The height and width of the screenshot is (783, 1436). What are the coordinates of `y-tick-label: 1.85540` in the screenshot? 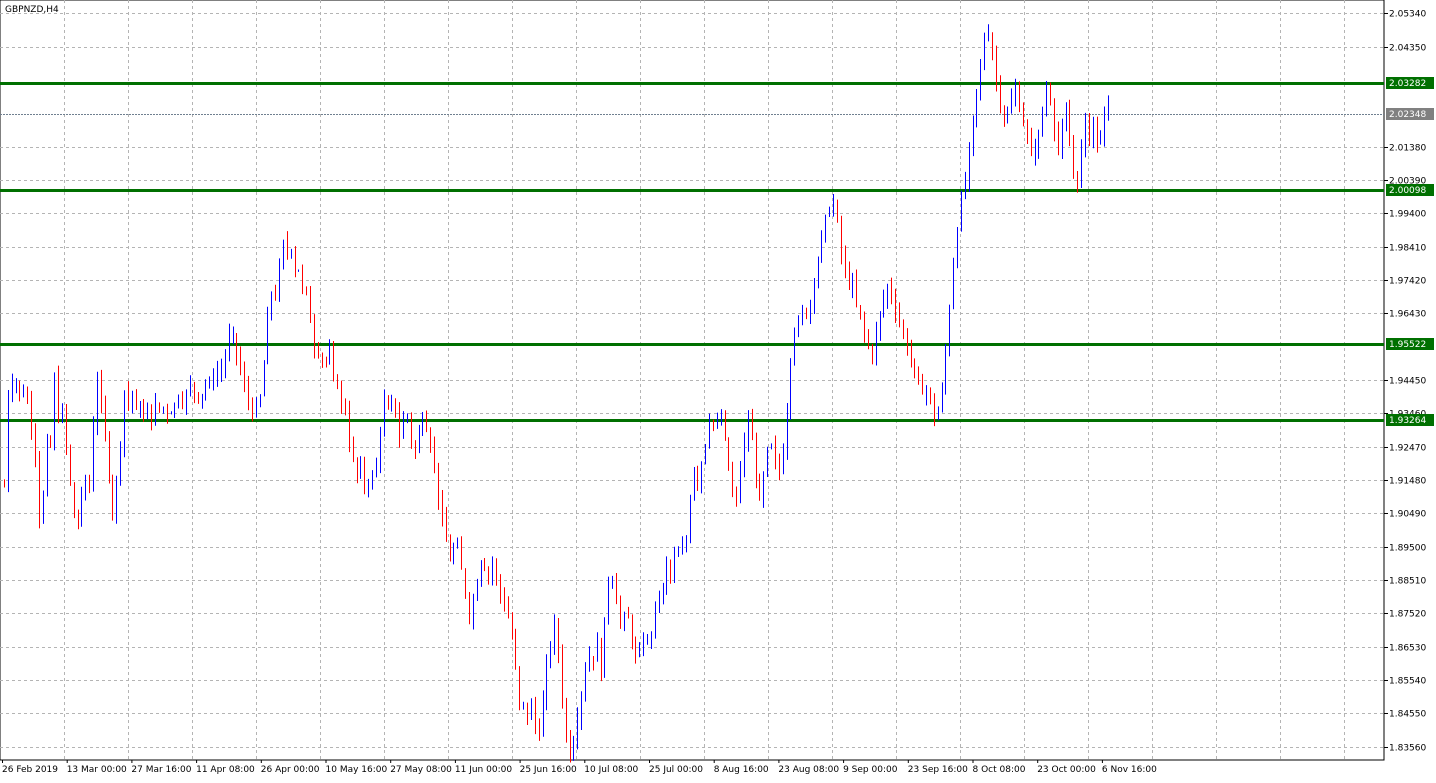 It's located at (1407, 682).